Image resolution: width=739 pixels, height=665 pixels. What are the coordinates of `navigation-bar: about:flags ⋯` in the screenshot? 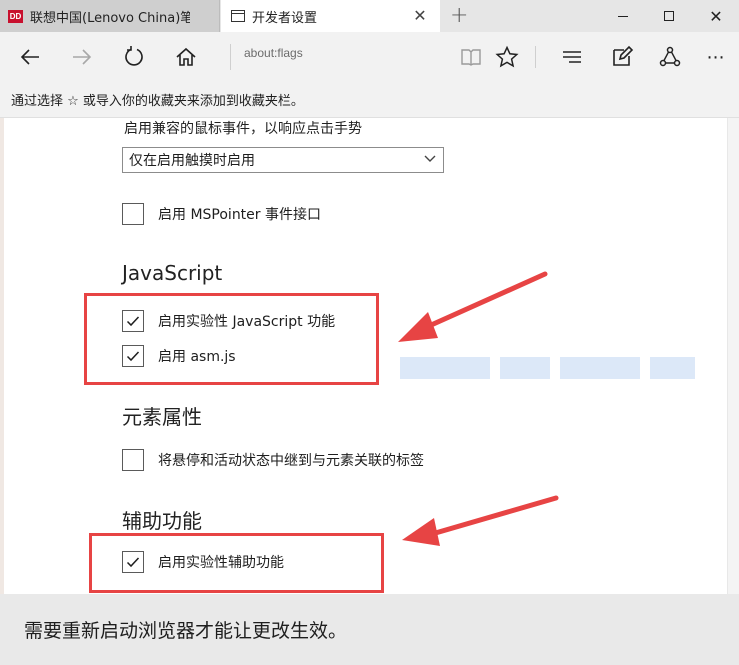 It's located at (369, 57).